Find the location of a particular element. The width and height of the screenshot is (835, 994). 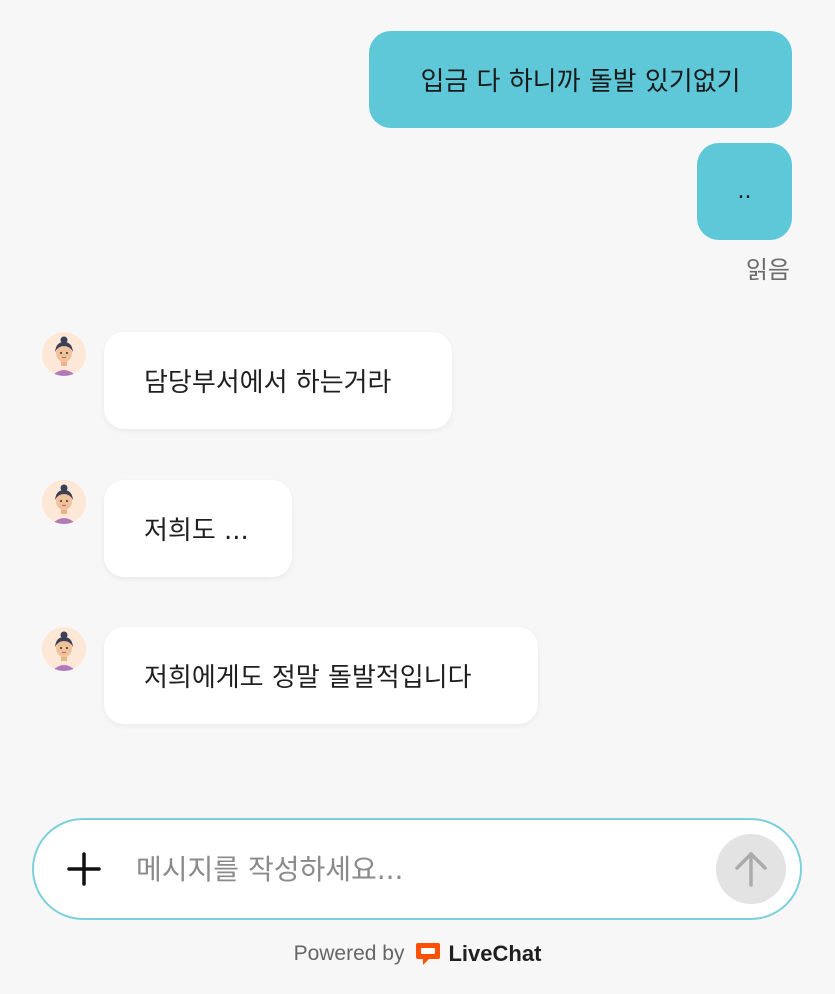

message-text: 저희에게도 정말 돌발적입니다 is located at coordinates (308, 678).